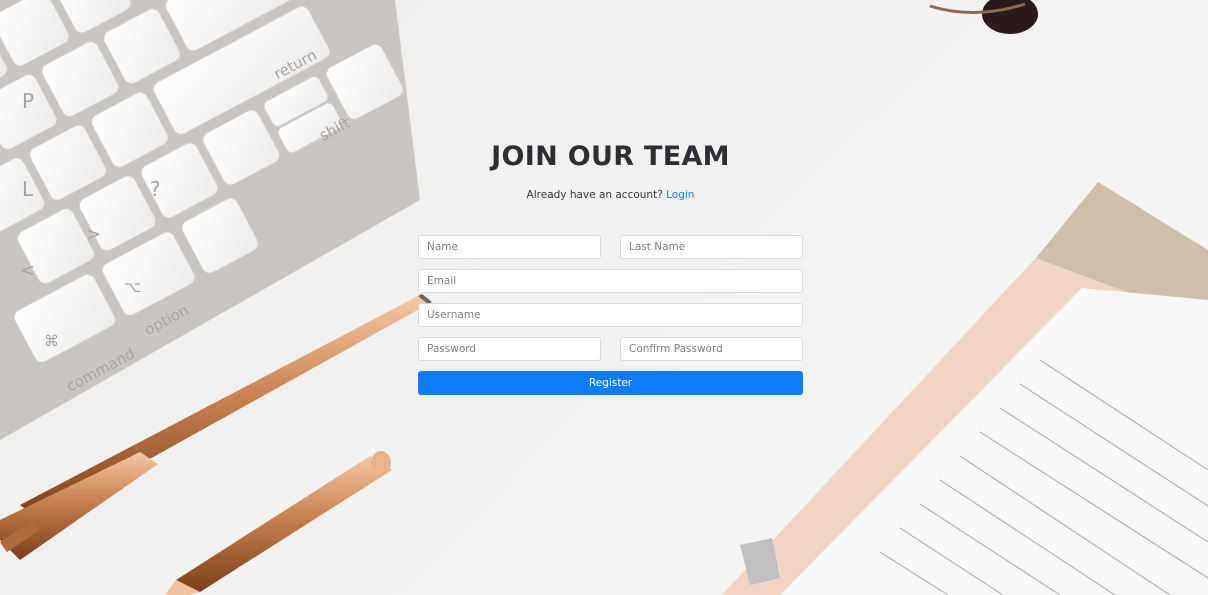 This screenshot has height=595, width=1208. Describe the element at coordinates (594, 195) in the screenshot. I see `login-prompt-text: Already have an account?` at that location.